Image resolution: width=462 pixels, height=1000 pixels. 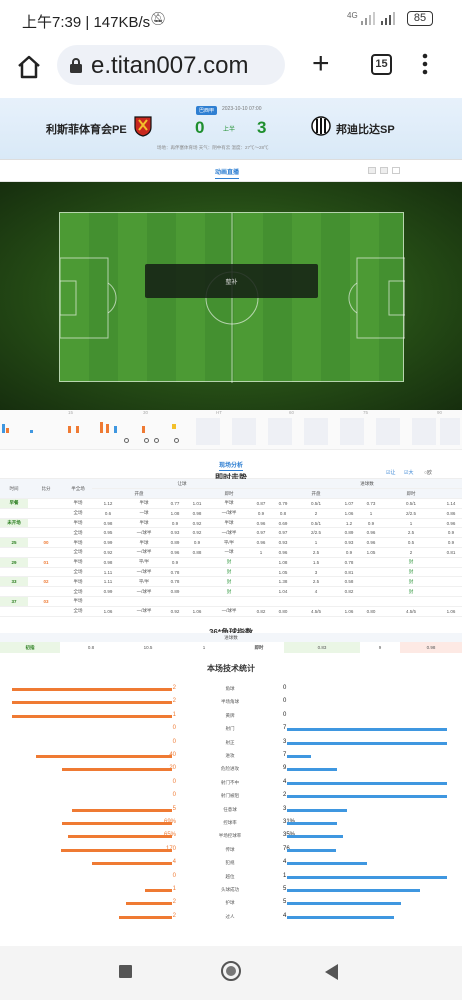 I want to click on stat-row: 20 危险进攻 9, so click(x=231, y=769).